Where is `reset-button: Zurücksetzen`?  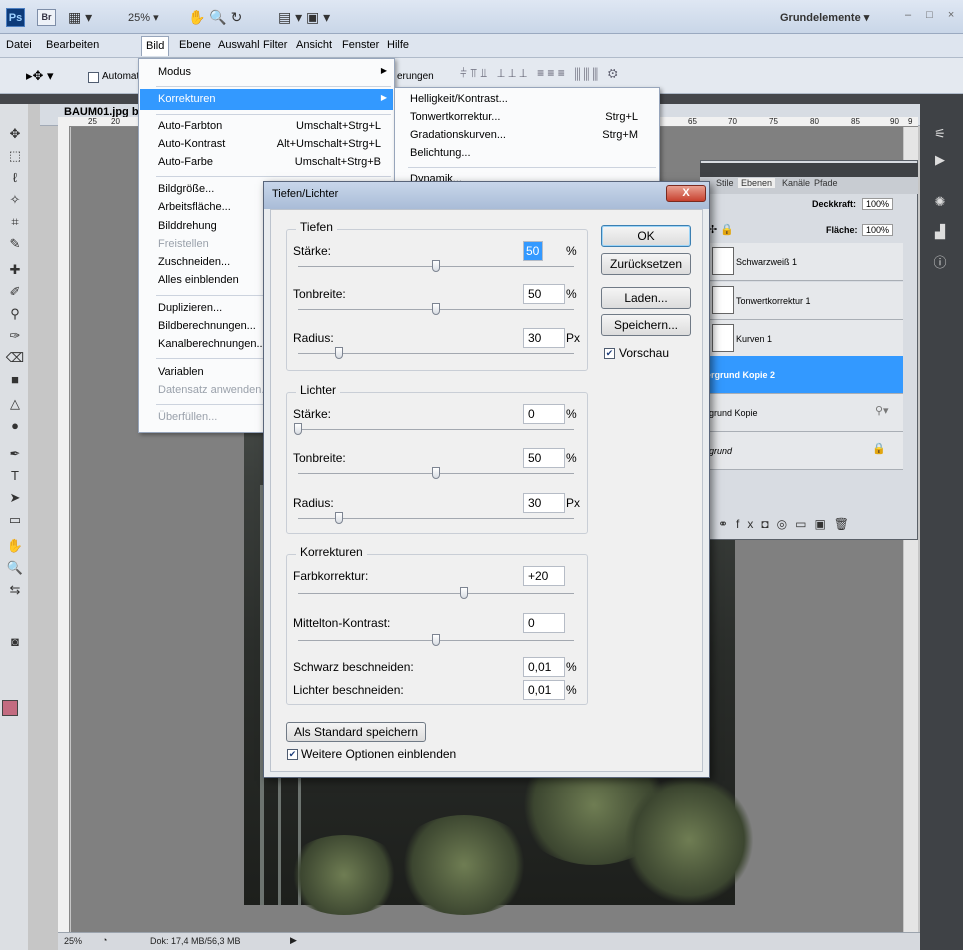
reset-button: Zurücksetzen is located at coordinates (646, 264).